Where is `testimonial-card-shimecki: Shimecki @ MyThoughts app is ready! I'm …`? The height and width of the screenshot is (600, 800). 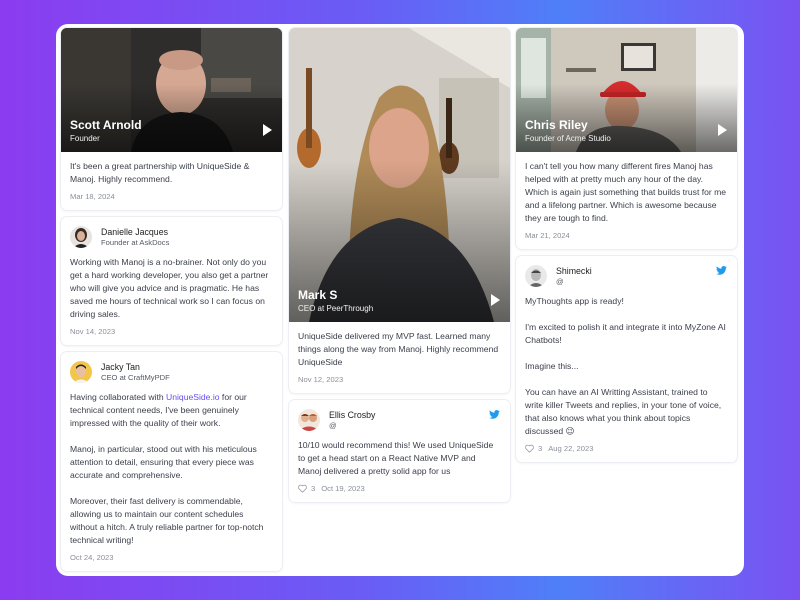
testimonial-card-shimecki: Shimecki @ MyThoughts app is ready! I'm … is located at coordinates (626, 359).